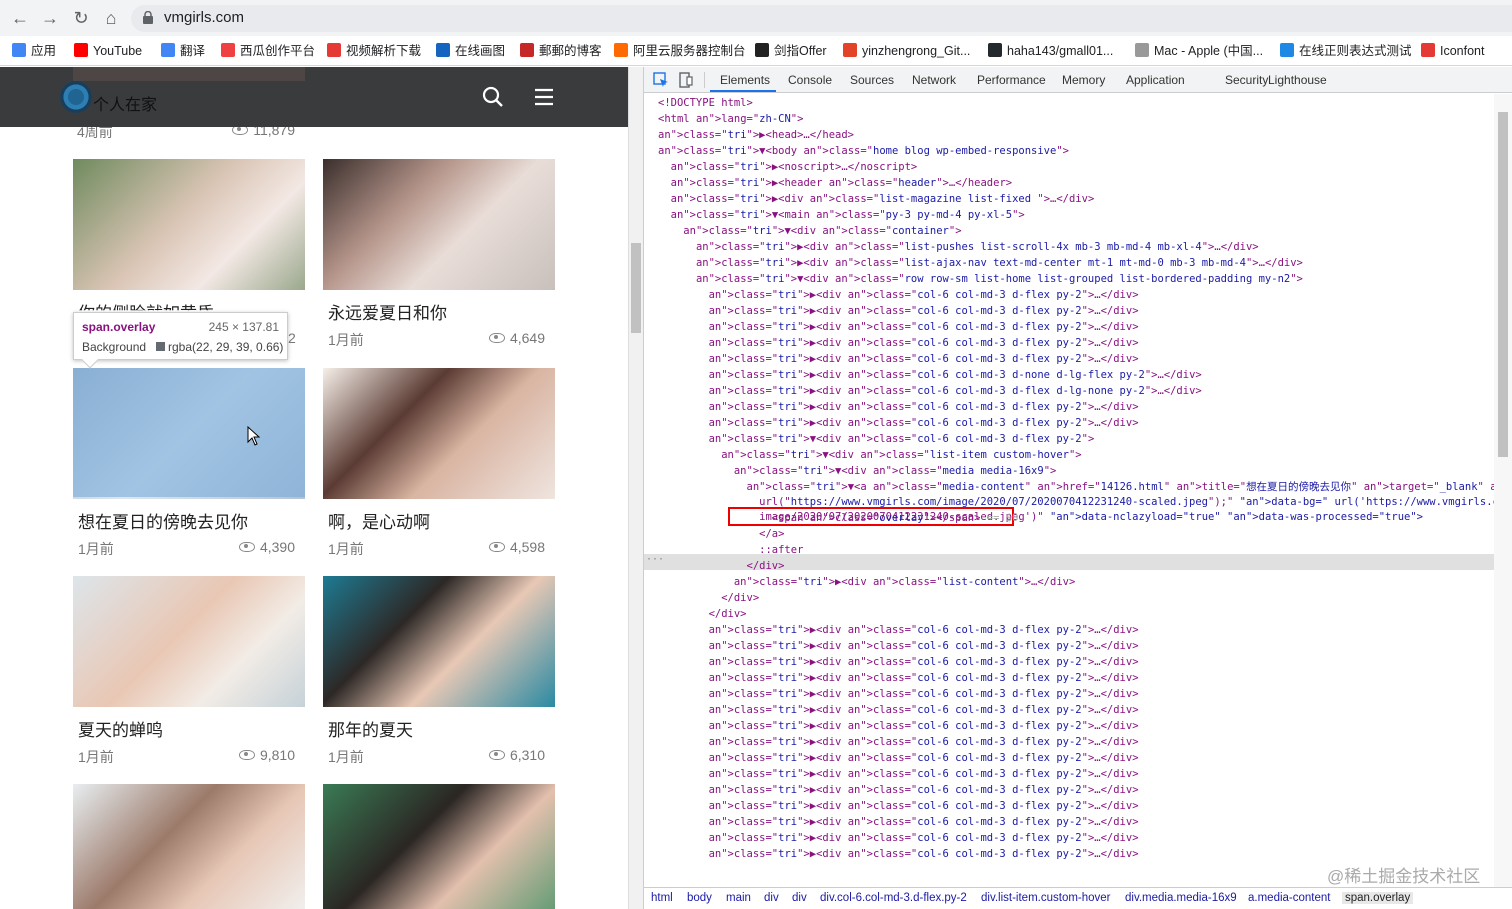 The image size is (1512, 909). Describe the element at coordinates (1155, 80) in the screenshot. I see `tab-application: Application` at that location.